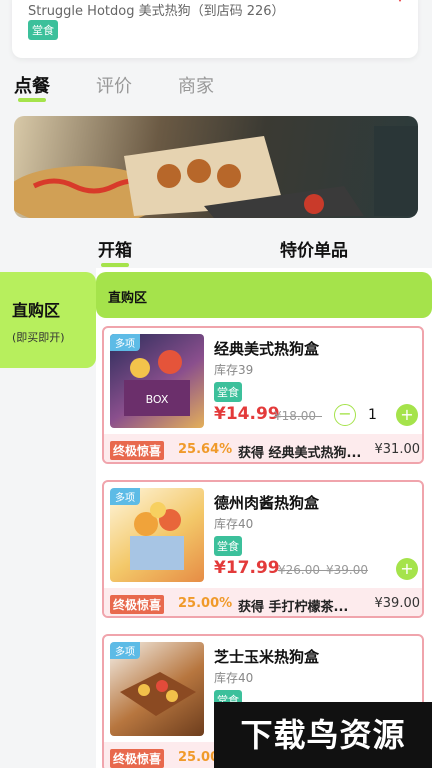 The width and height of the screenshot is (432, 768). Describe the element at coordinates (215, 29) in the screenshot. I see `store-card: Struggle Hotdog 美式热狗（到店码 226） 堂食` at that location.